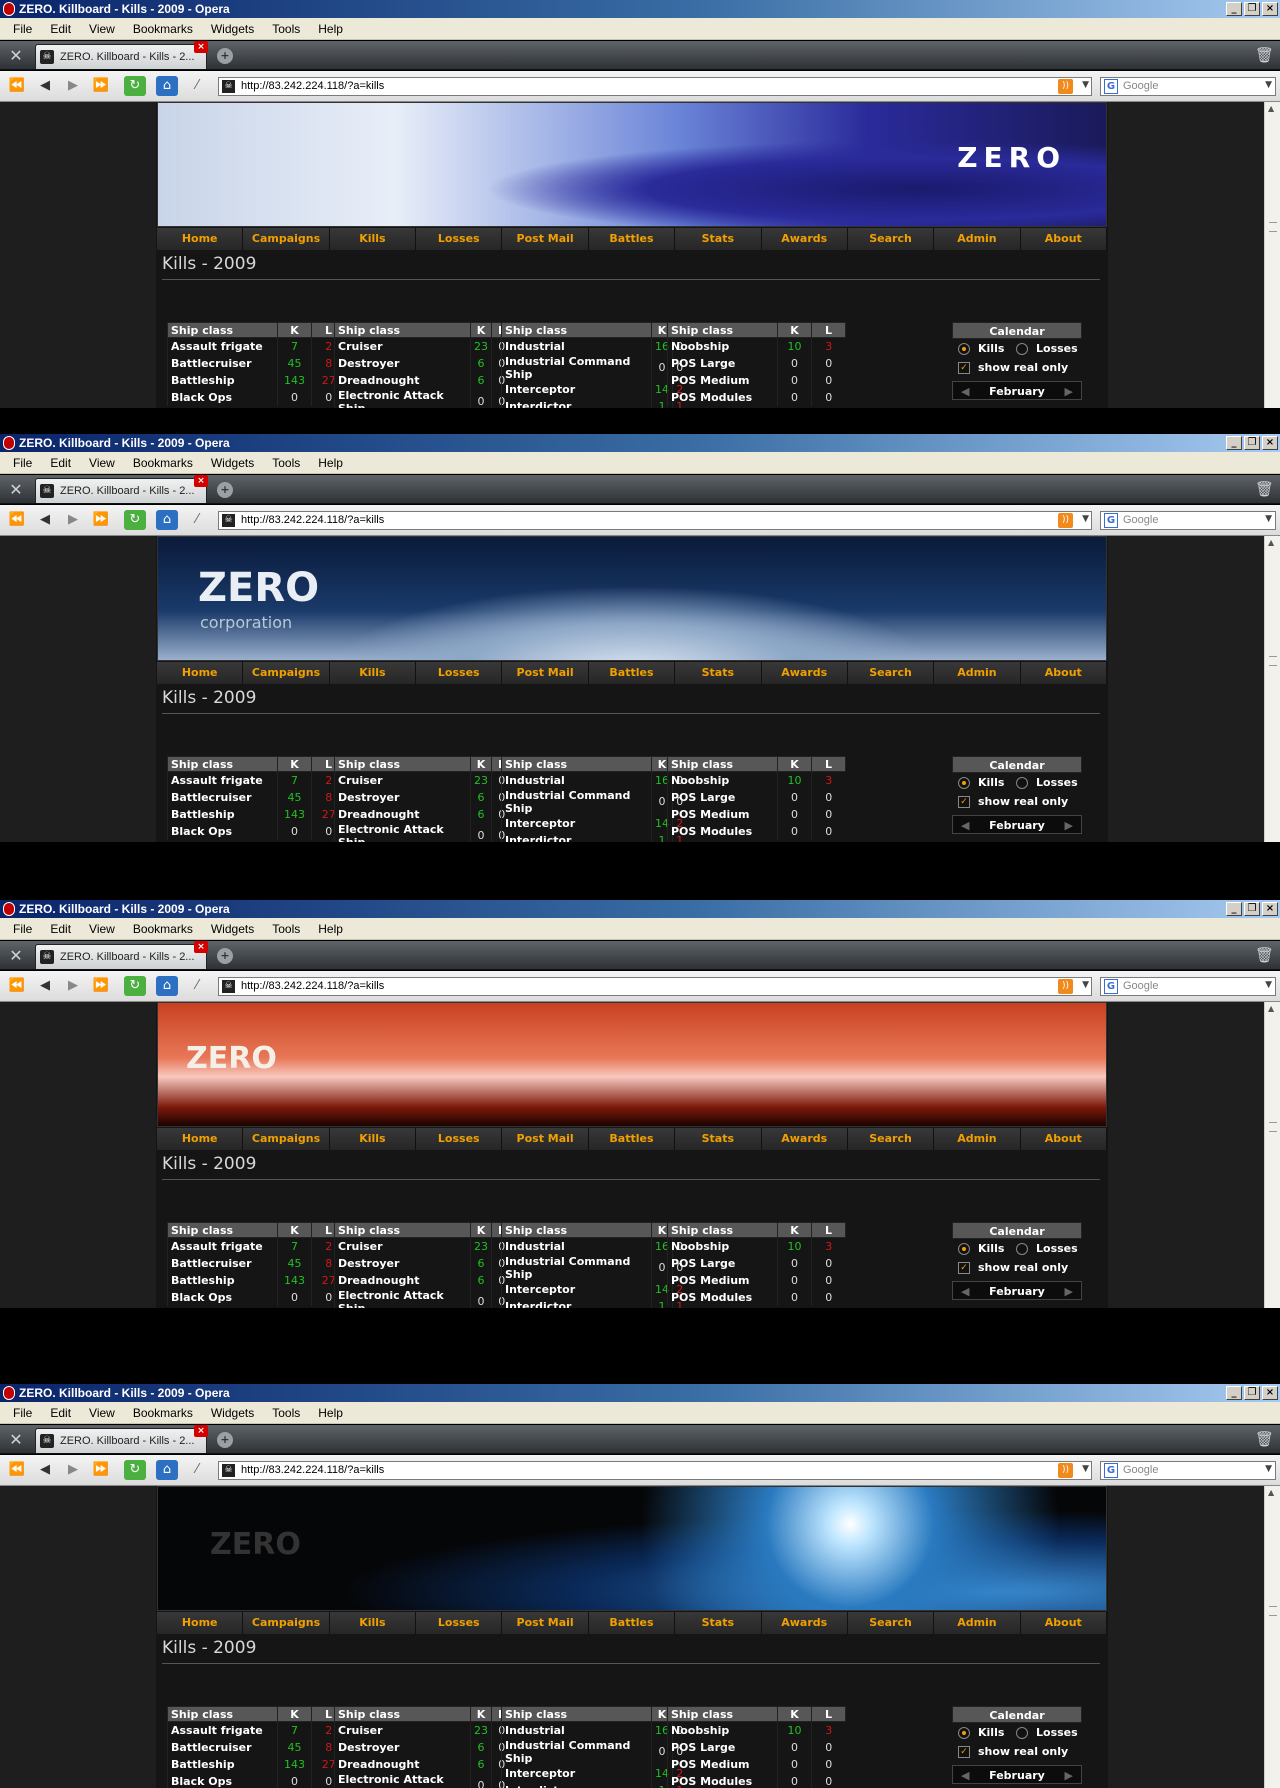 The width and height of the screenshot is (1280, 1788). I want to click on ship-class-link: Assault frigate, so click(222, 1246).